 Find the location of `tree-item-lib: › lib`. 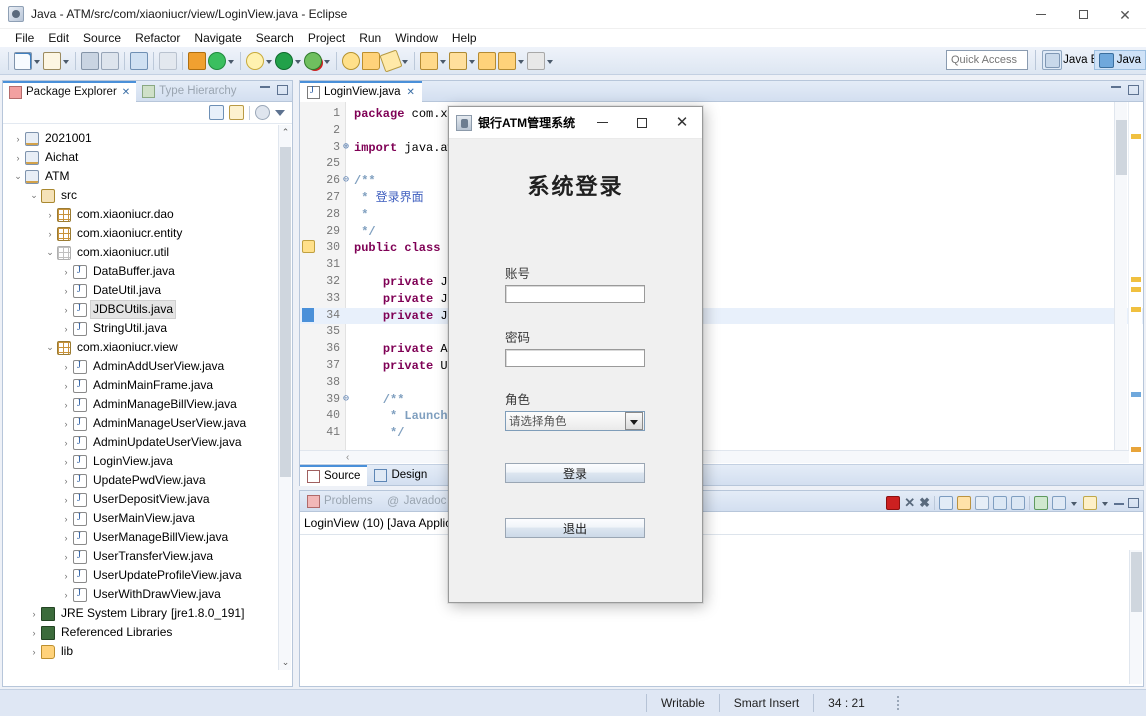

tree-item-lib: › lib is located at coordinates (140, 651).